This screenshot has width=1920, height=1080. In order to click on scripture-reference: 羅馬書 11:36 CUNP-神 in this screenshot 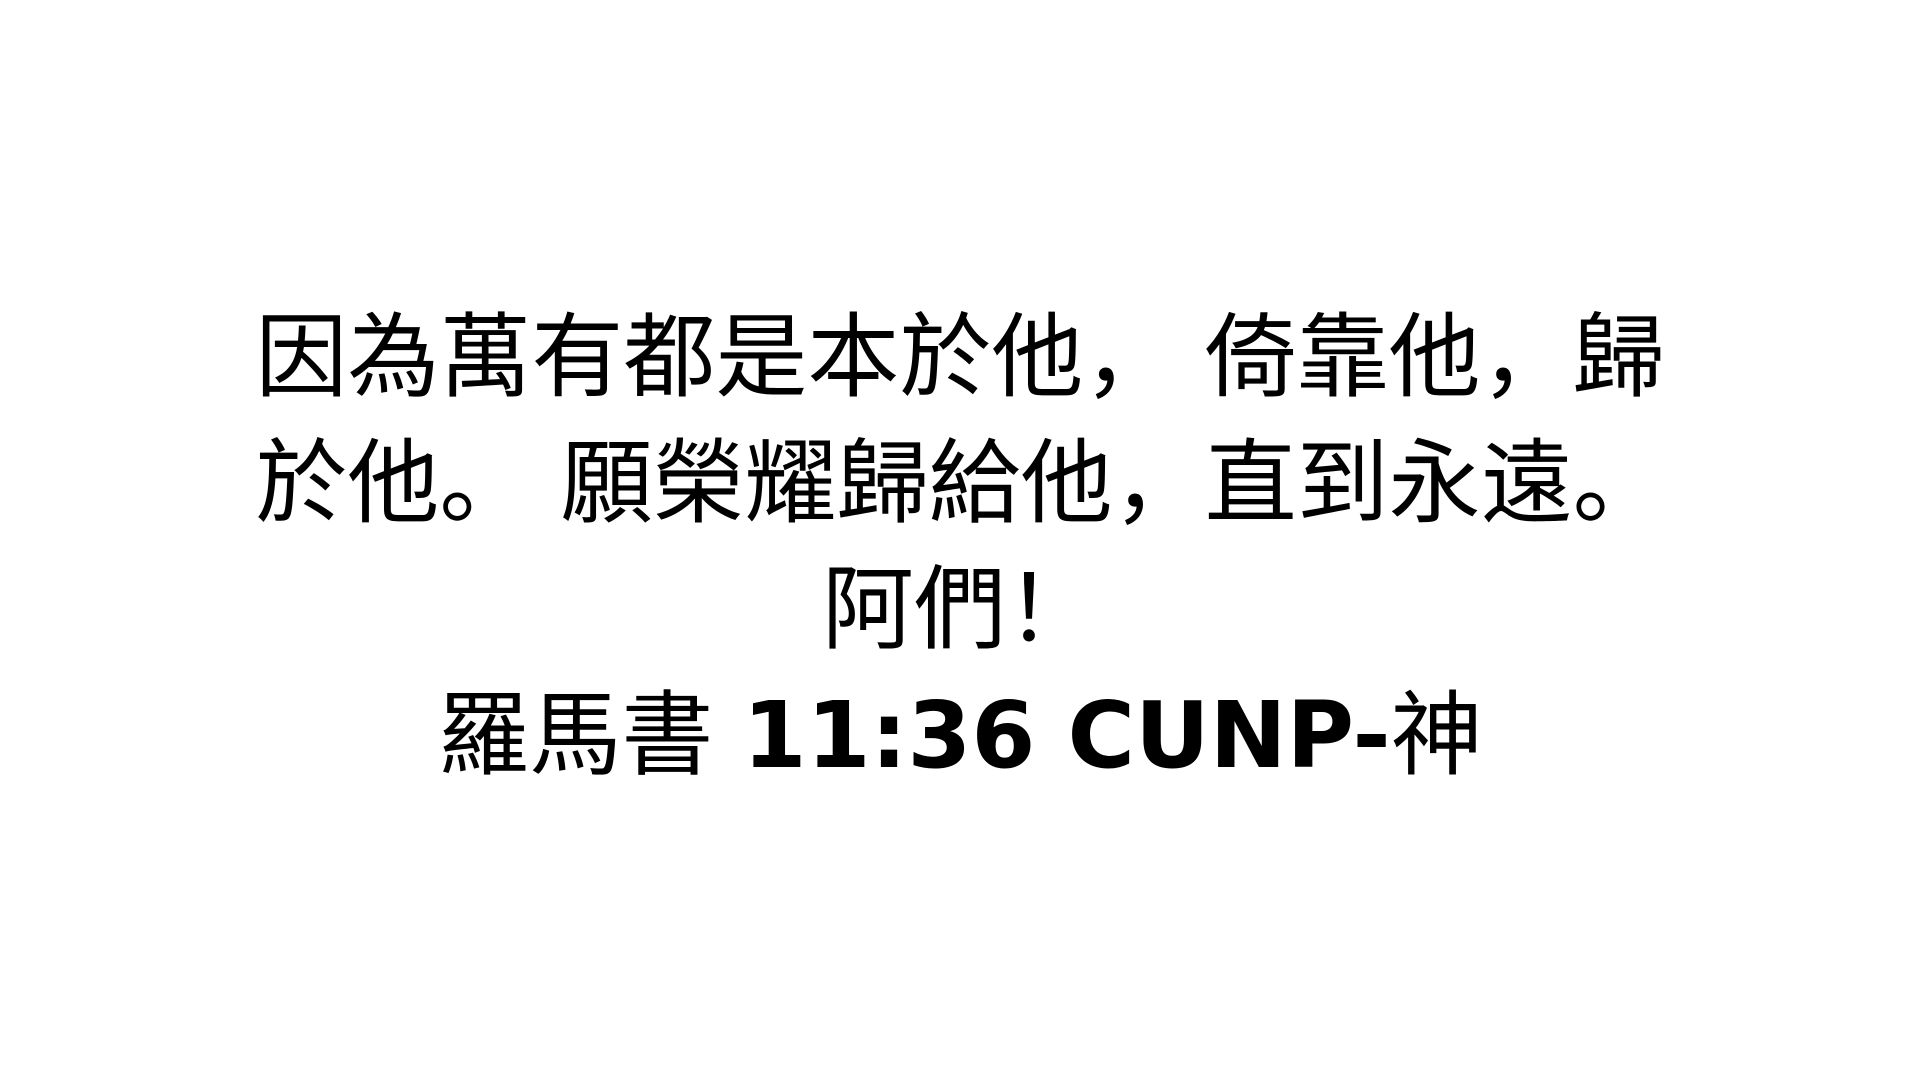, I will do `click(960, 736)`.